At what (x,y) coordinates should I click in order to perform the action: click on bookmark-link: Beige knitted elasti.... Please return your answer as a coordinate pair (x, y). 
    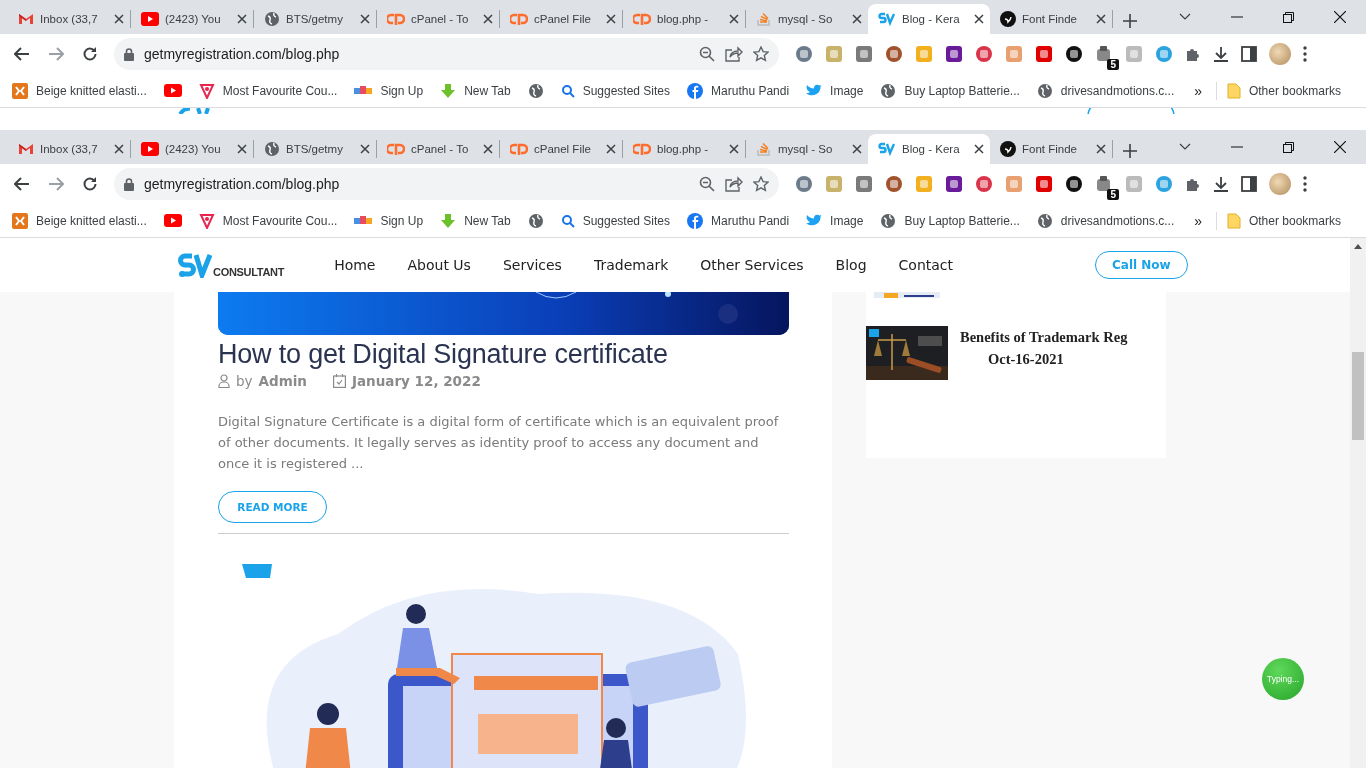
    Looking at the image, I should click on (91, 220).